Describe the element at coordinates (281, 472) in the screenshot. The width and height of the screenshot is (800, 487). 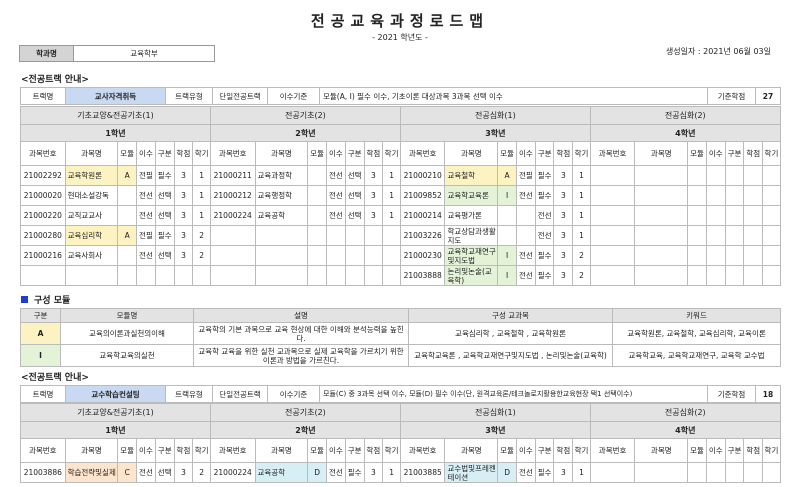
I see `cell-name: 교육공학` at that location.